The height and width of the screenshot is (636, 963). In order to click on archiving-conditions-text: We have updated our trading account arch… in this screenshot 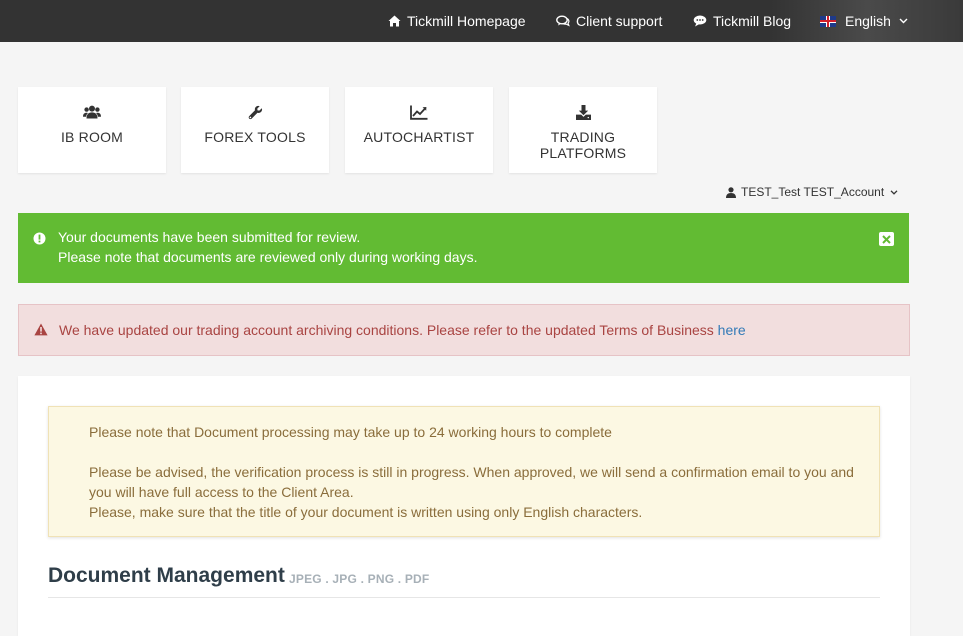, I will do `click(402, 330)`.